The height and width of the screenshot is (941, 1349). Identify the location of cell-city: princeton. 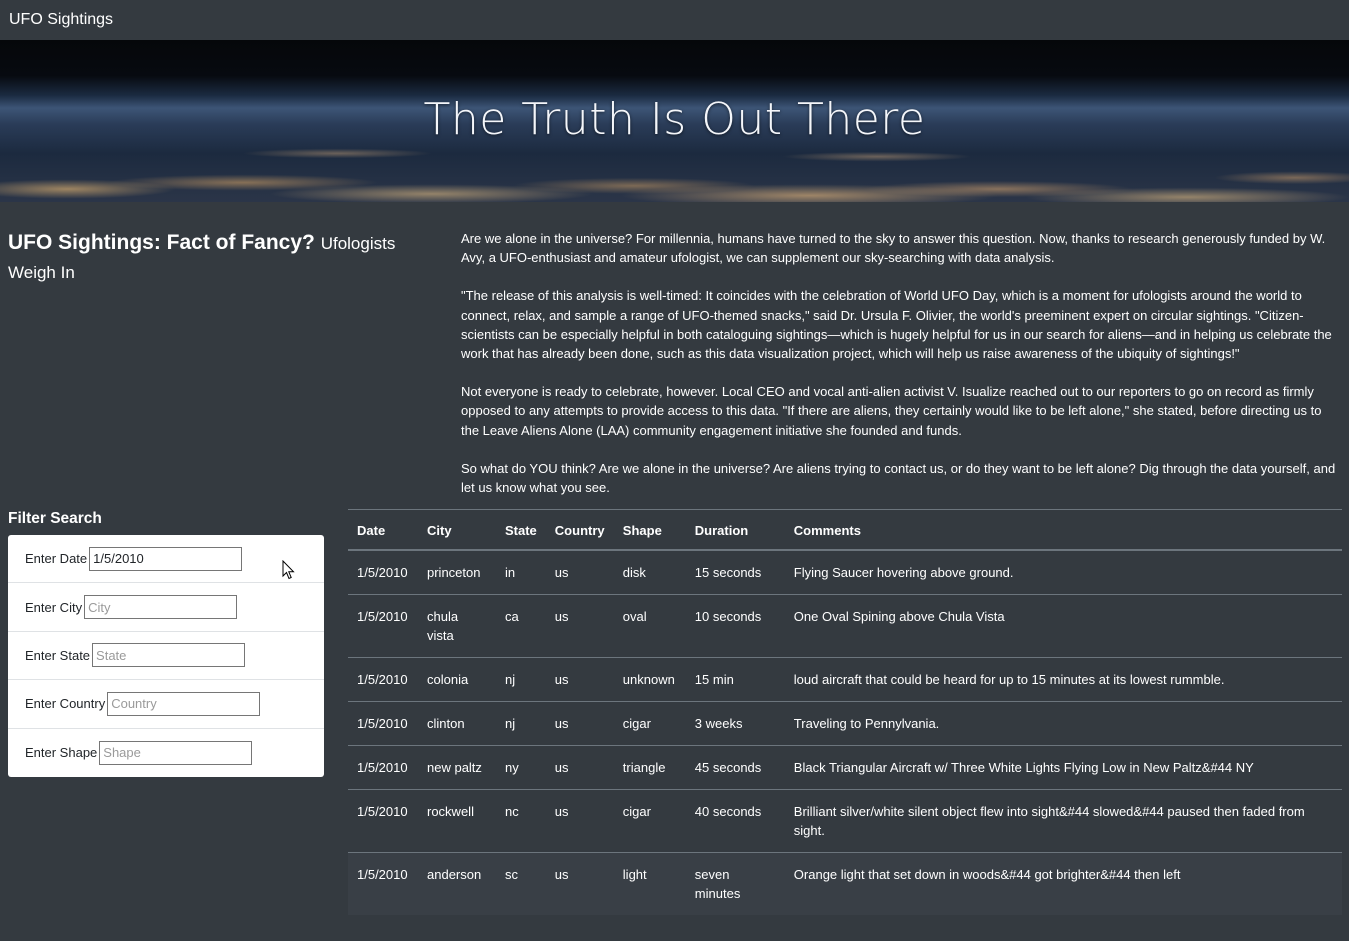
(457, 572).